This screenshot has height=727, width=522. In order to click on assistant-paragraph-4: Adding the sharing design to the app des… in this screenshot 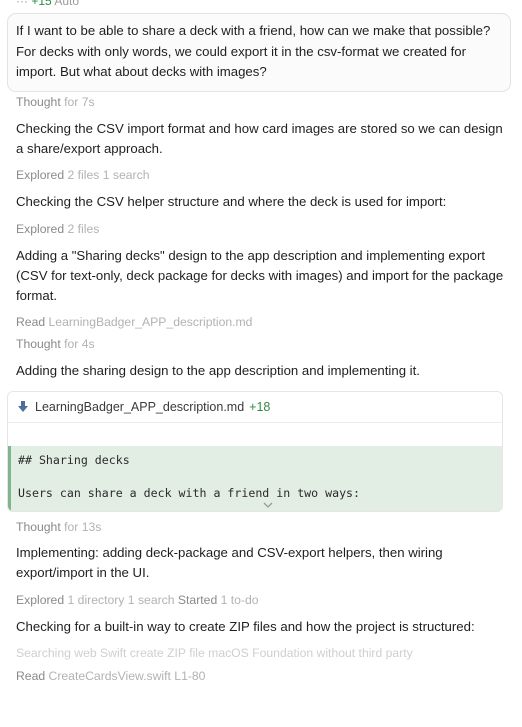, I will do `click(218, 370)`.